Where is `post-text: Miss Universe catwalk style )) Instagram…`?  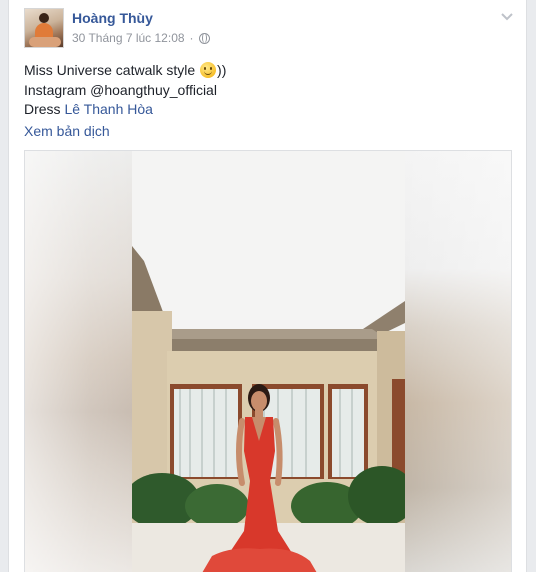
post-text: Miss Universe catwalk style )) Instagram… is located at coordinates (125, 90).